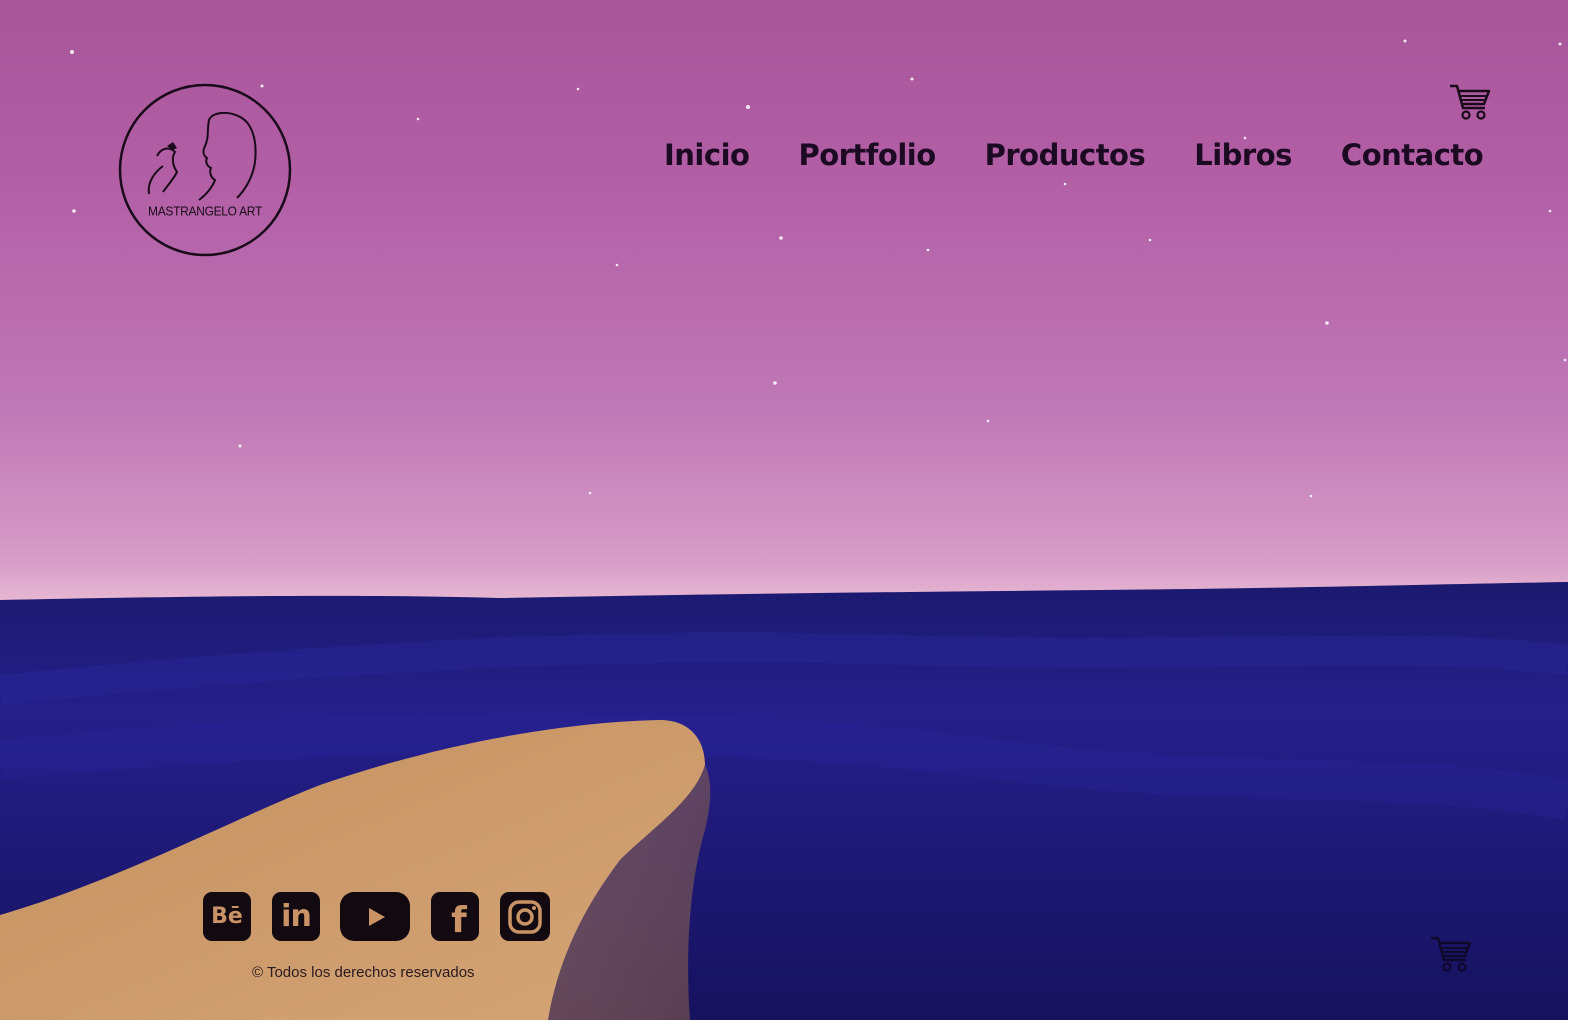  What do you see at coordinates (1065, 155) in the screenshot?
I see `nav-item-productos: Productos` at bounding box center [1065, 155].